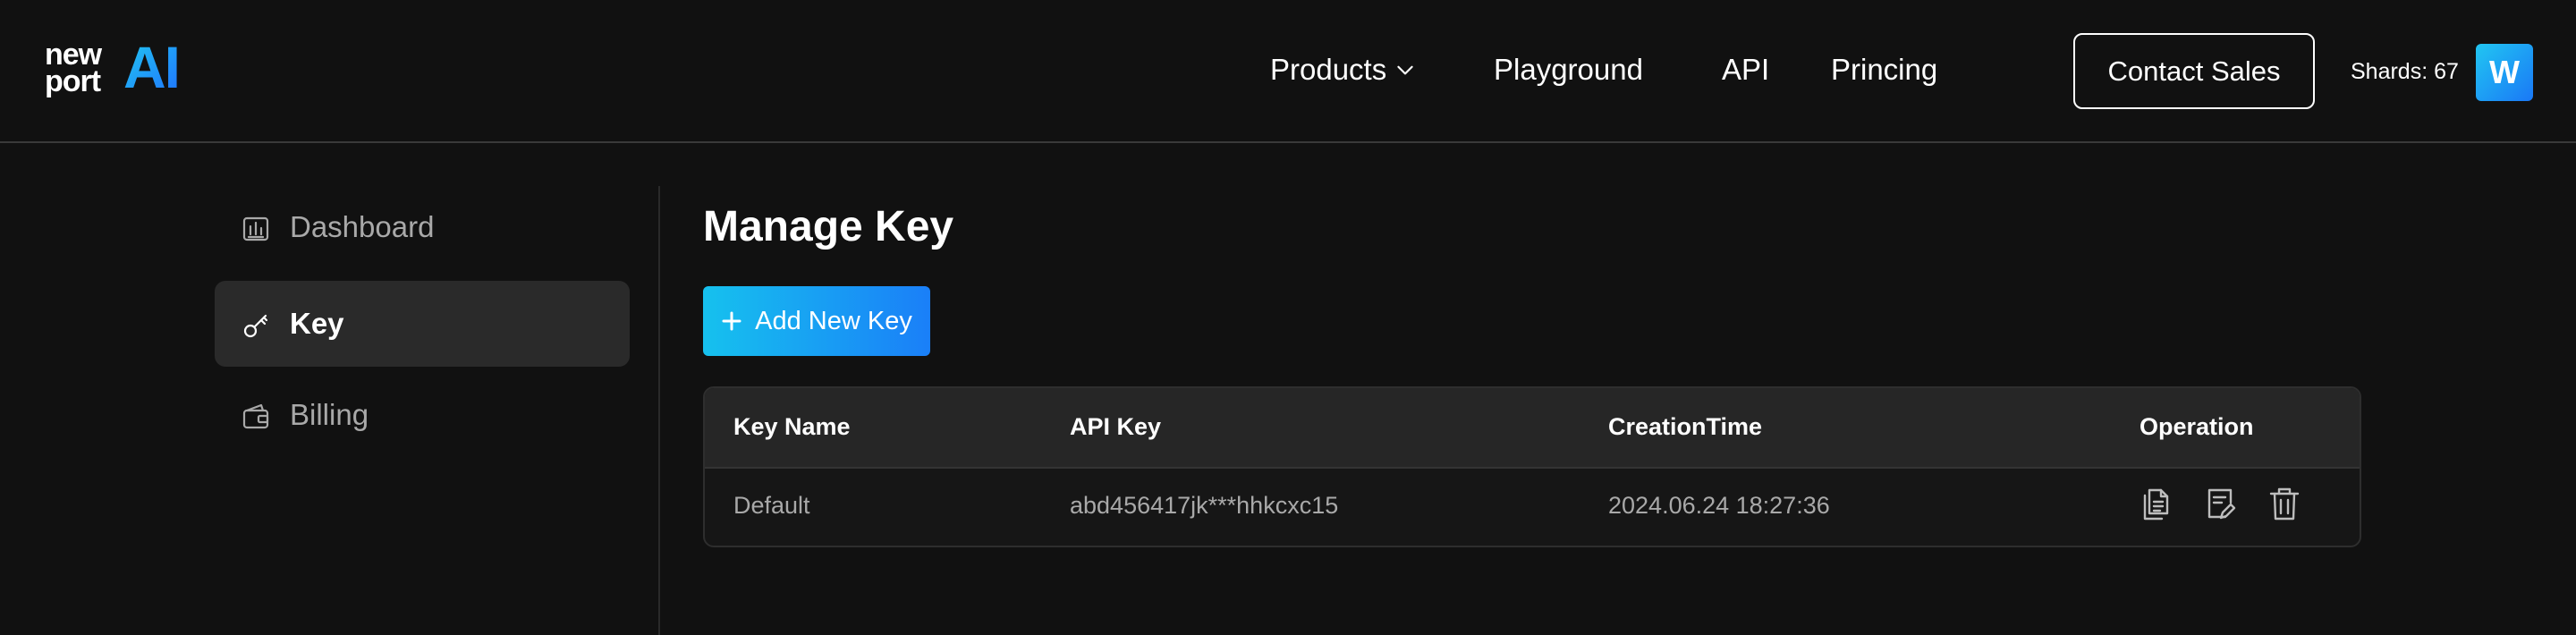 This screenshot has height=635, width=2576. I want to click on table-header, so click(1532, 429).